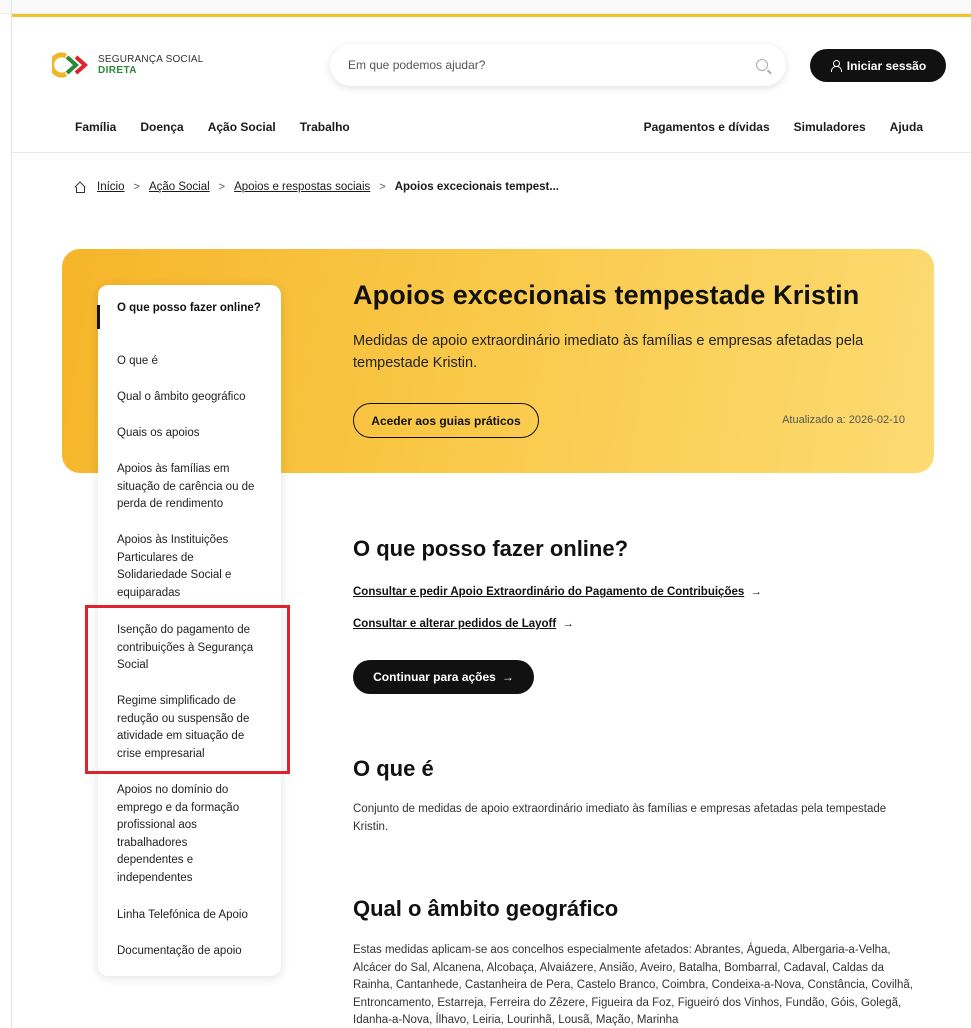 The height and width of the screenshot is (1028, 971). Describe the element at coordinates (707, 127) in the screenshot. I see `nav-item-pagamentos: Pagamentos e dívidas` at that location.